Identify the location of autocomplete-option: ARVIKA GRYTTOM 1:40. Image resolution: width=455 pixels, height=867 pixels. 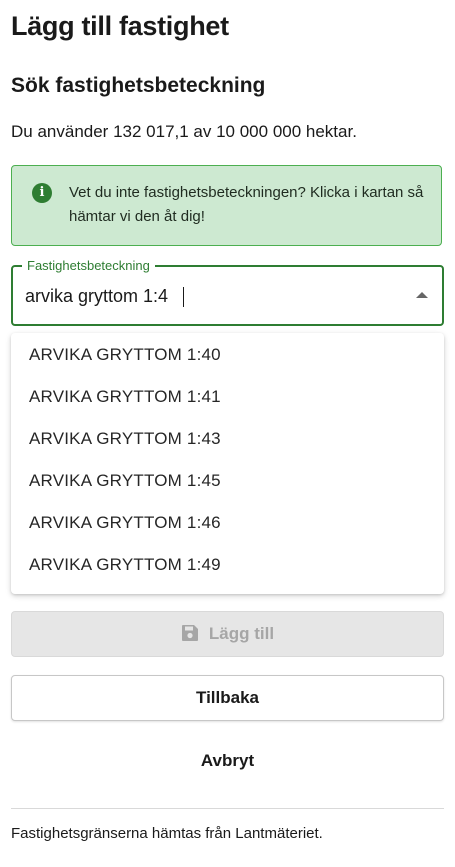
(227, 355).